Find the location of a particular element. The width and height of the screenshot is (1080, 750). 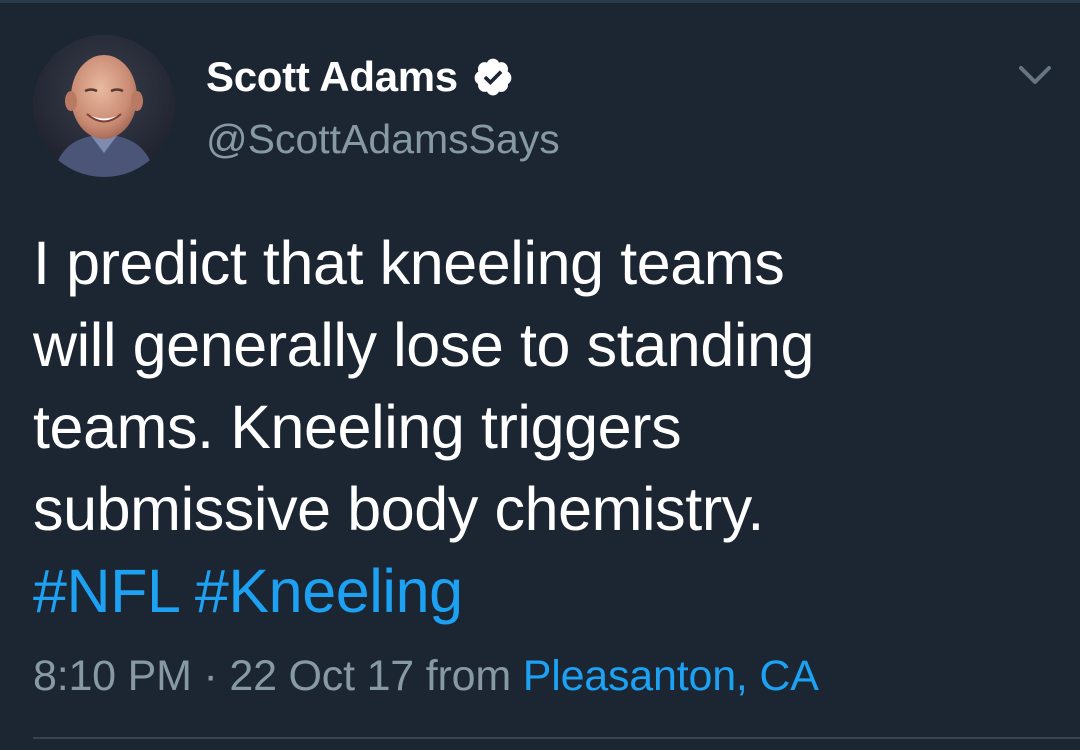

tweet-date: 22 Oct 17 is located at coordinates (322, 676).